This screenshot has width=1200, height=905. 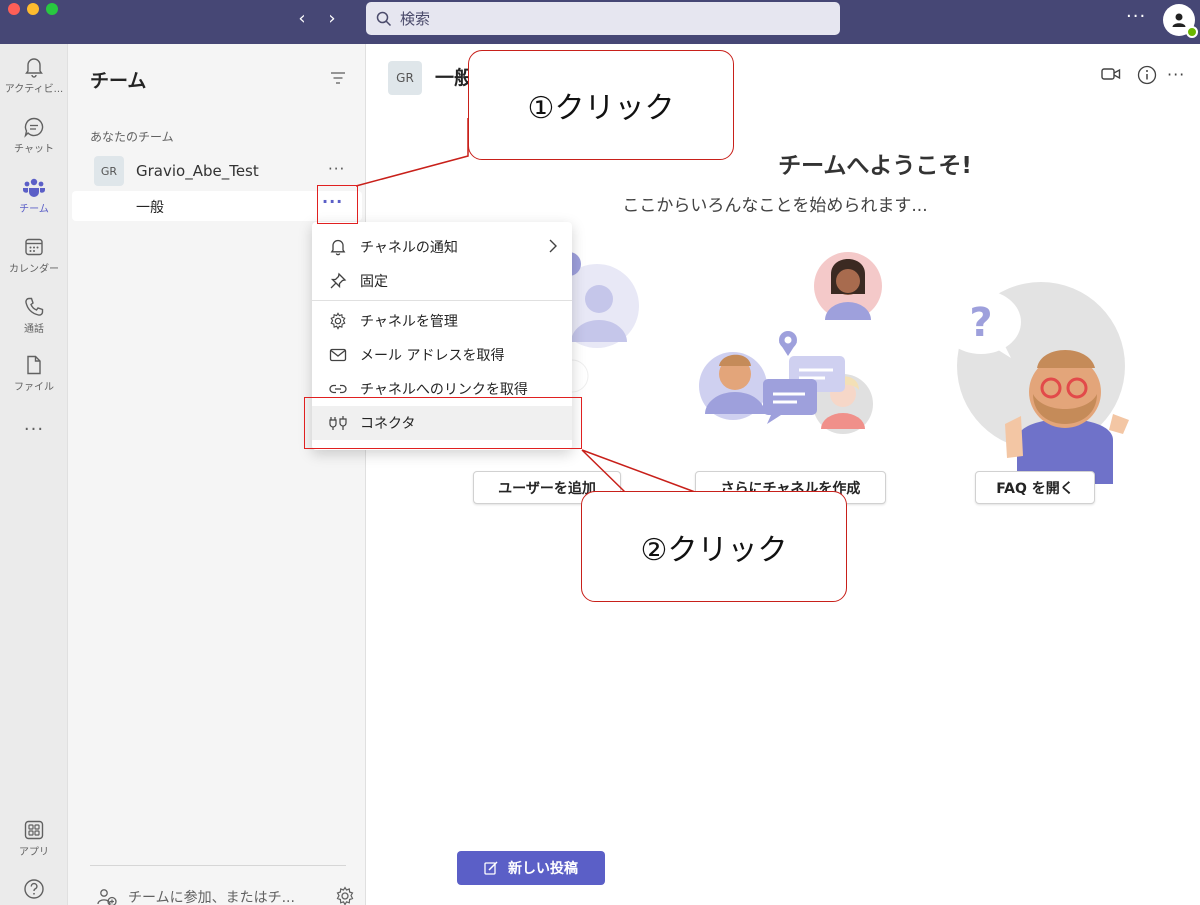 I want to click on callout-step-1: ①クリック, so click(x=601, y=105).